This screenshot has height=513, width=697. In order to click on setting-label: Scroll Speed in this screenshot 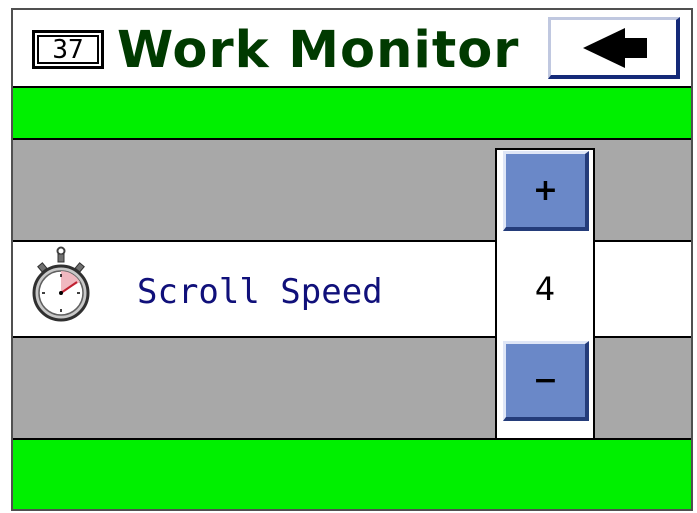, I will do `click(260, 292)`.